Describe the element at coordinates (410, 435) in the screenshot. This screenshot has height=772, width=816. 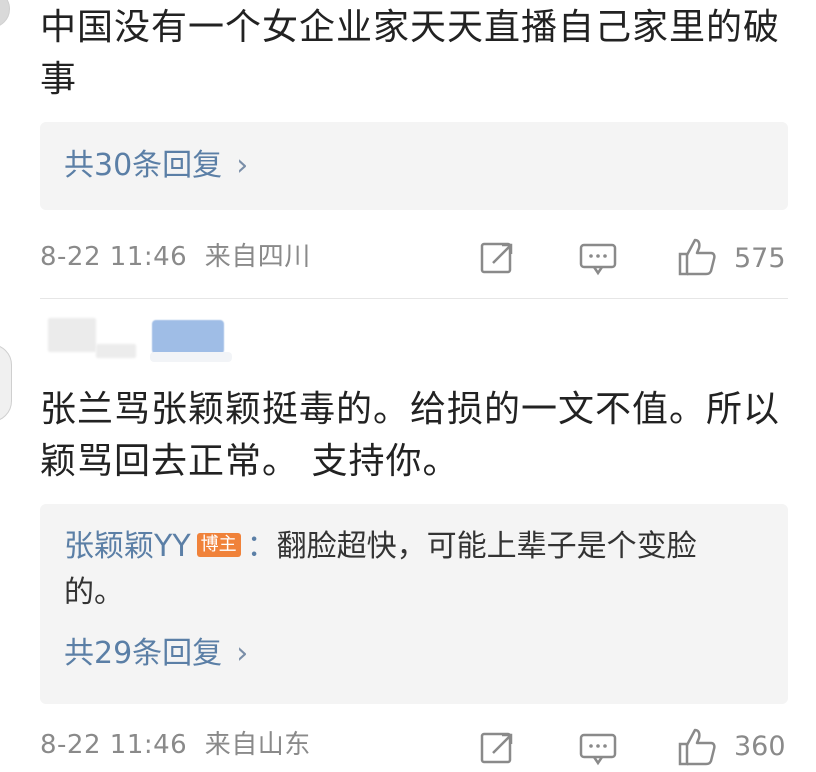
I see `comment-text: 张兰骂张颖颖挺毒的。给损的一文不值。所以颖骂回去正常。 支持你。` at that location.